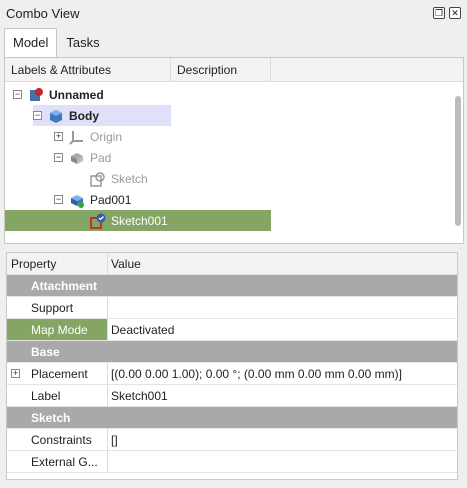 The width and height of the screenshot is (467, 488). I want to click on tree-item-pad: − Pad, so click(82, 157).